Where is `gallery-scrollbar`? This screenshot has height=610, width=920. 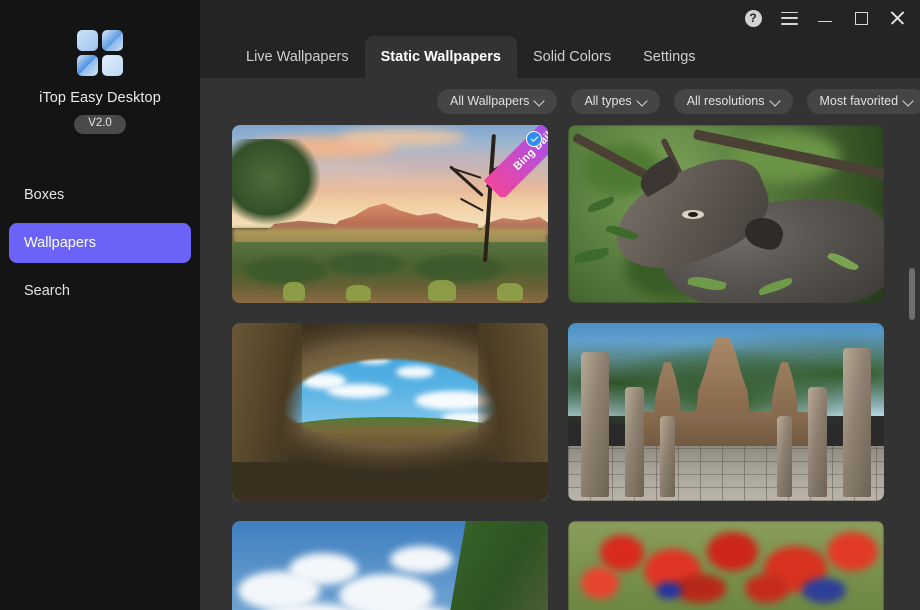
gallery-scrollbar is located at coordinates (912, 429).